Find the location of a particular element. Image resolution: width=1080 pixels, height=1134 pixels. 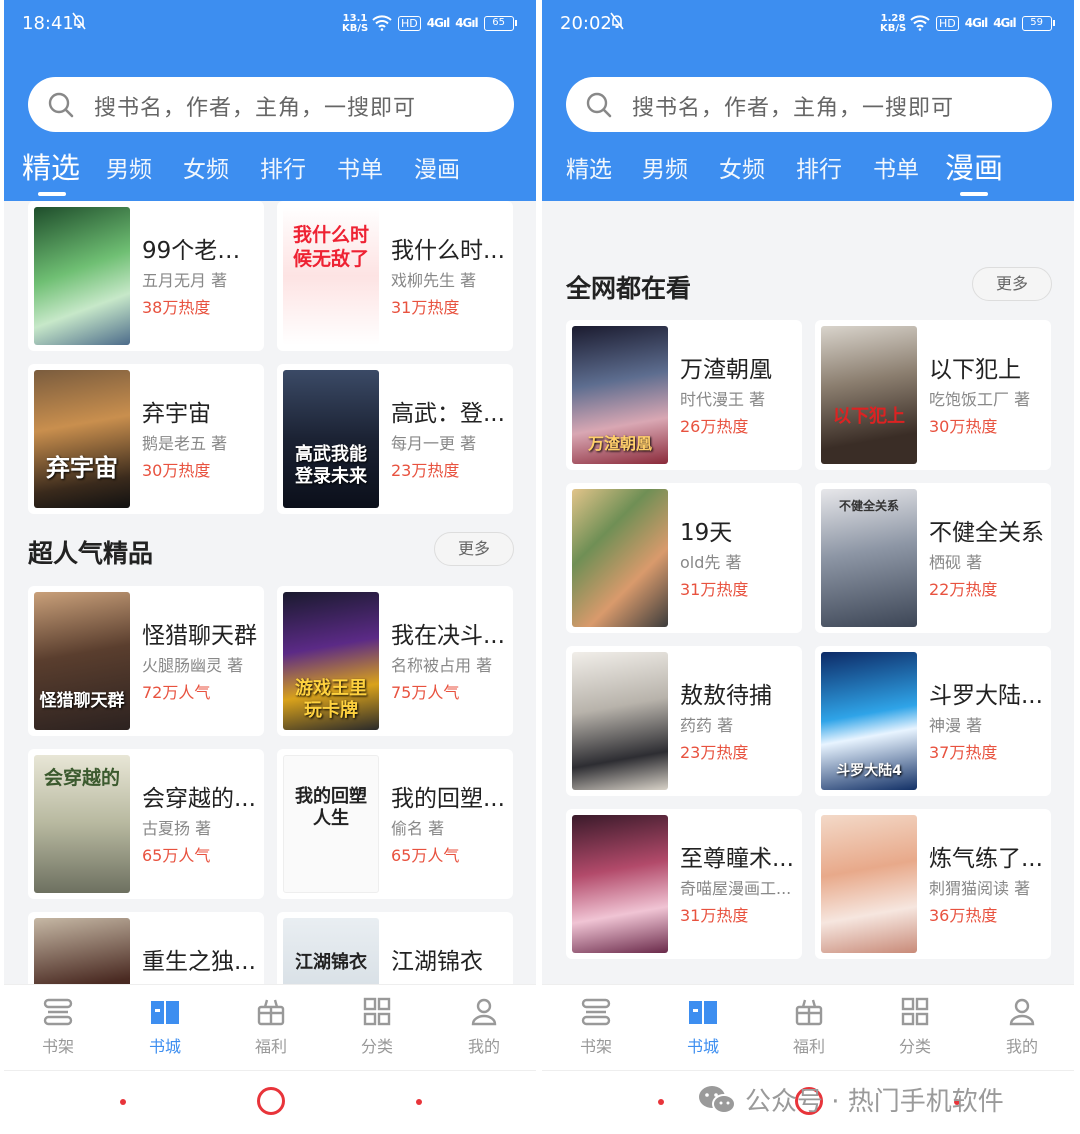

book-cover: 江湖锦衣 is located at coordinates (331, 951).